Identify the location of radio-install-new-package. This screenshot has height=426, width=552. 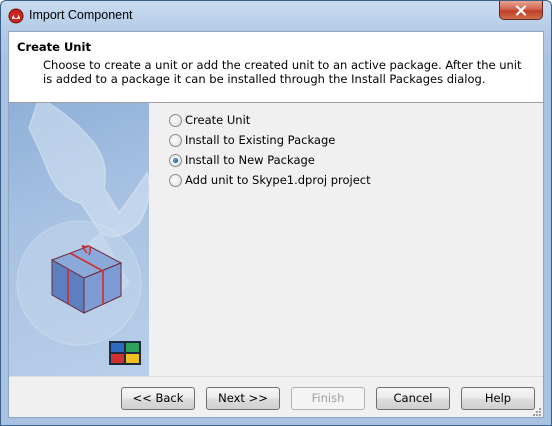
(175, 160).